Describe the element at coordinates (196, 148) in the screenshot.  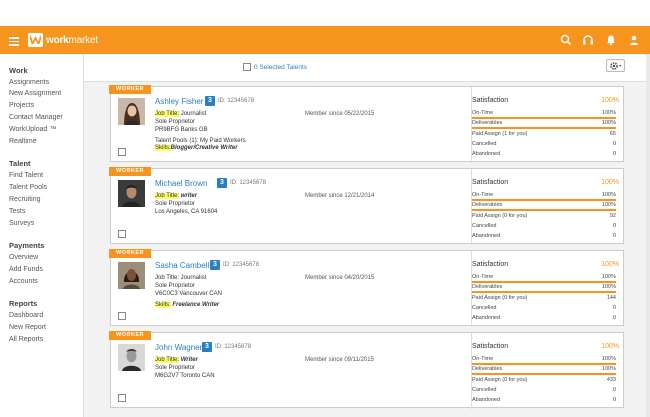
I see `skills: Skills:Blogger/Creative Writer` at that location.